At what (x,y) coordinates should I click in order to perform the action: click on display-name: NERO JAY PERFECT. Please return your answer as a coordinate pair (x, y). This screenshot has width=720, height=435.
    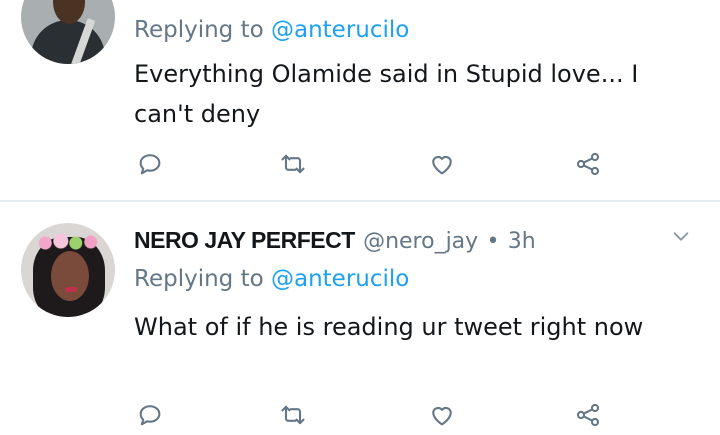
    Looking at the image, I should click on (244, 240).